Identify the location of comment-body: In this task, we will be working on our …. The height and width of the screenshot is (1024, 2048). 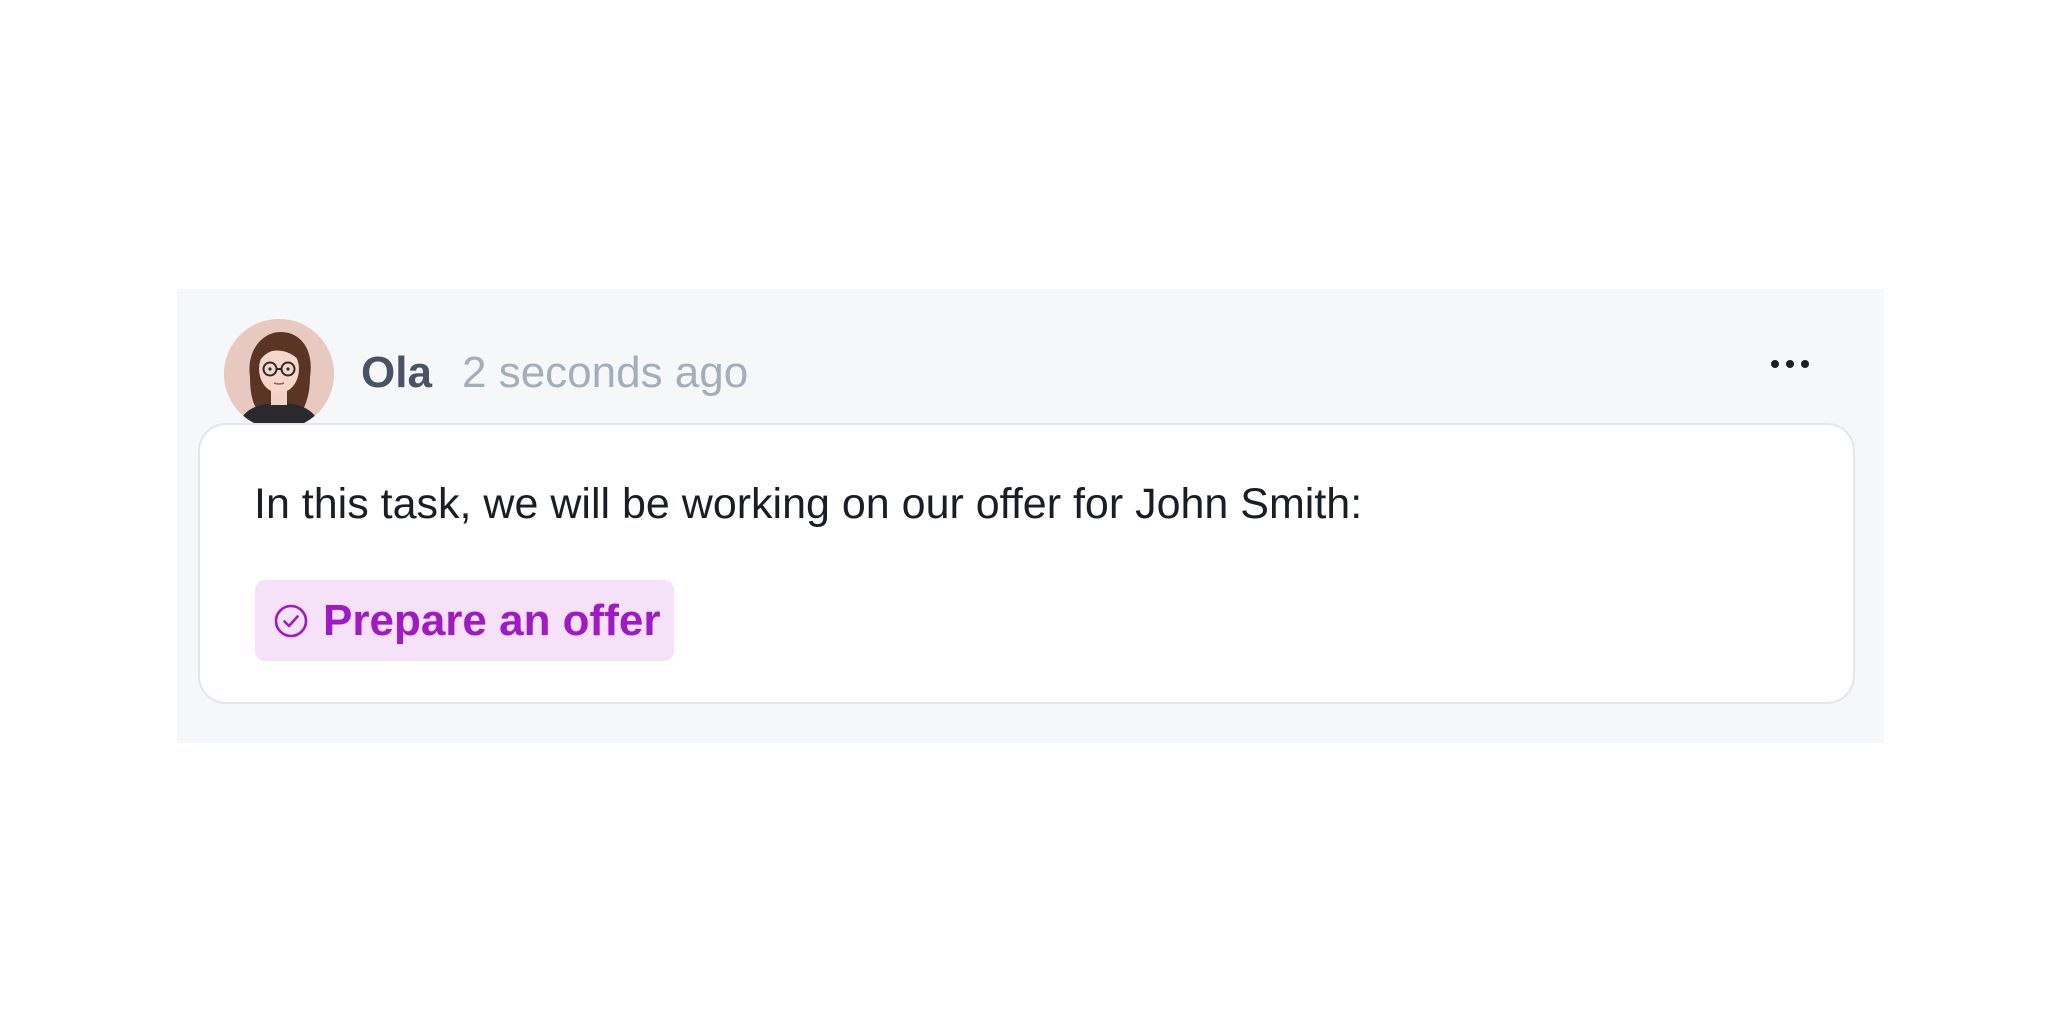
(808, 504).